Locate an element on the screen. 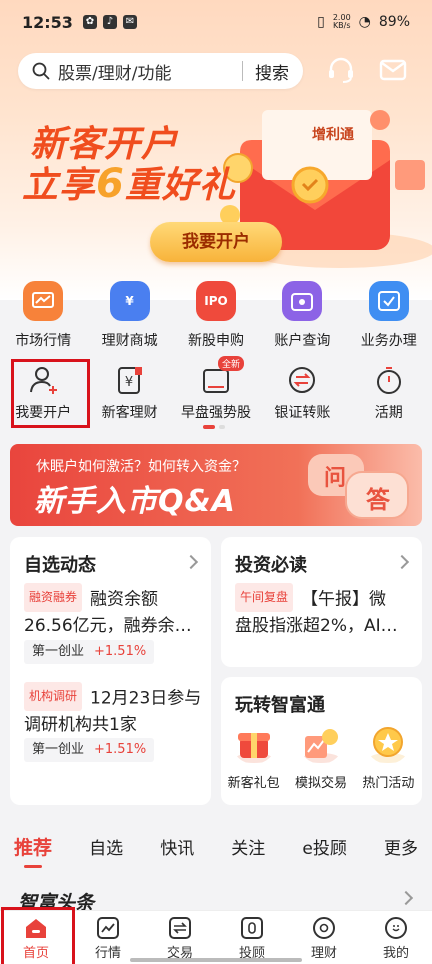 The width and height of the screenshot is (432, 964). status-bar: 12:53 ✿ ♪ ✉ ▯ 2.00 KB/s ◔ 89% is located at coordinates (216, 22).